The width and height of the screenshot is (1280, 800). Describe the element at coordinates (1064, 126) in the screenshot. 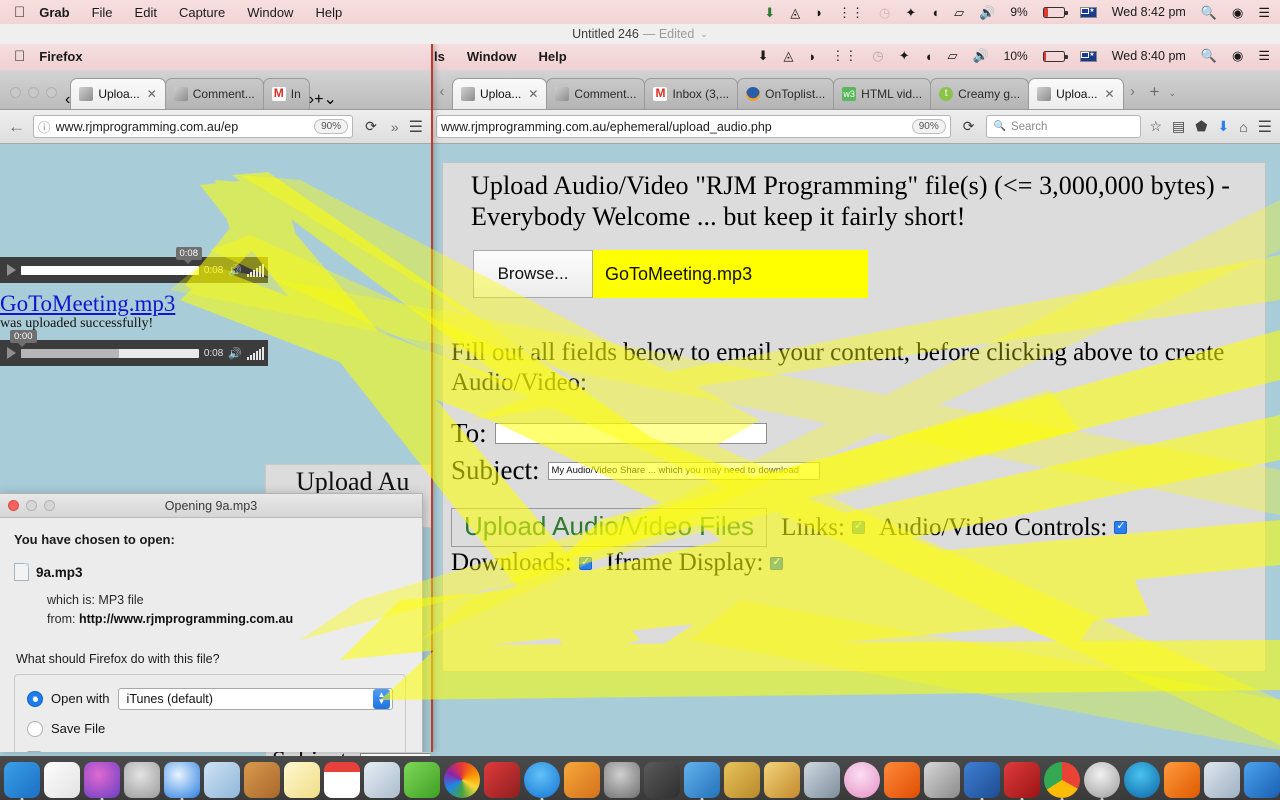

I see `search-box-back: 🔍 Search` at that location.